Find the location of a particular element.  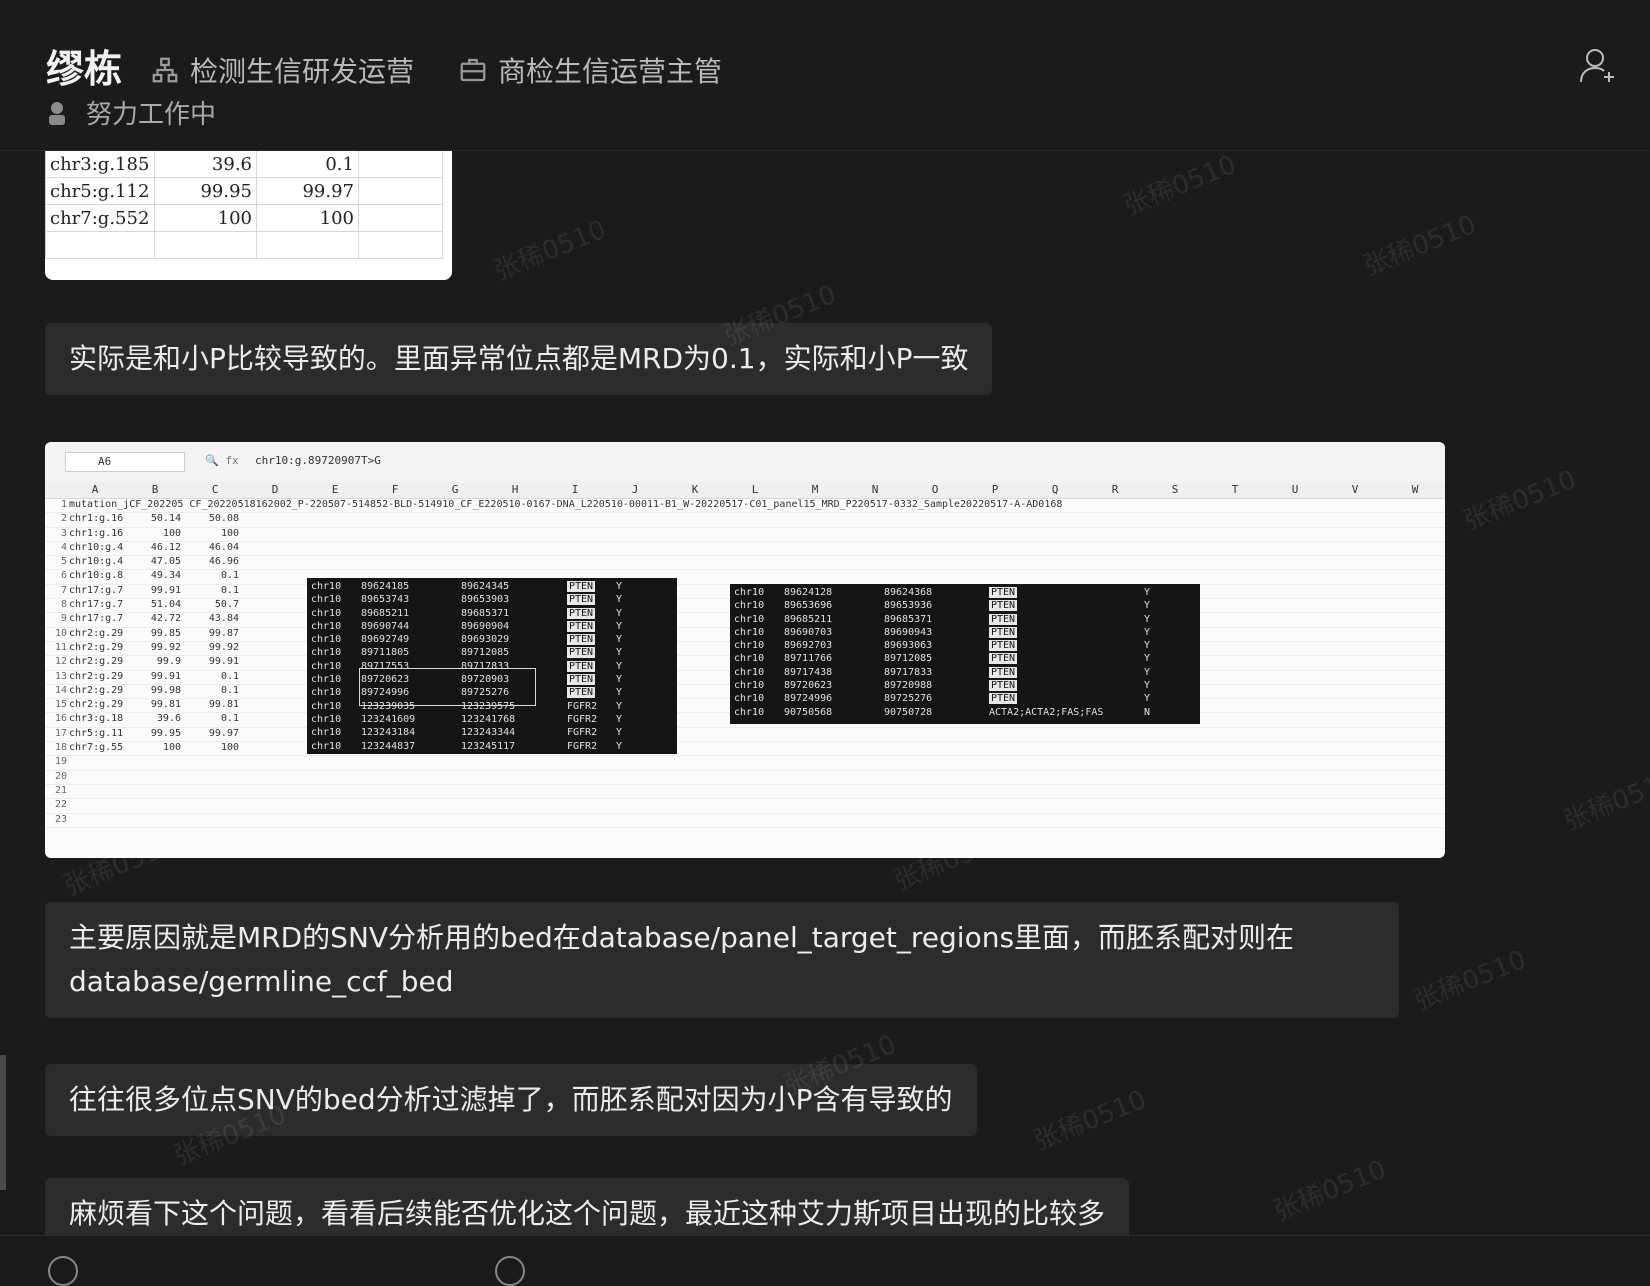

terminal-line: chr10 123243184 123243344 FGFR2 Y is located at coordinates (492, 733).